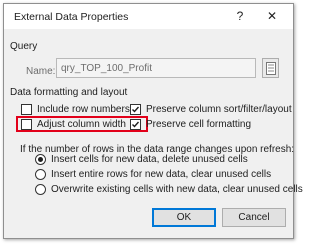  I want to click on insert-rows-radio, so click(40, 174).